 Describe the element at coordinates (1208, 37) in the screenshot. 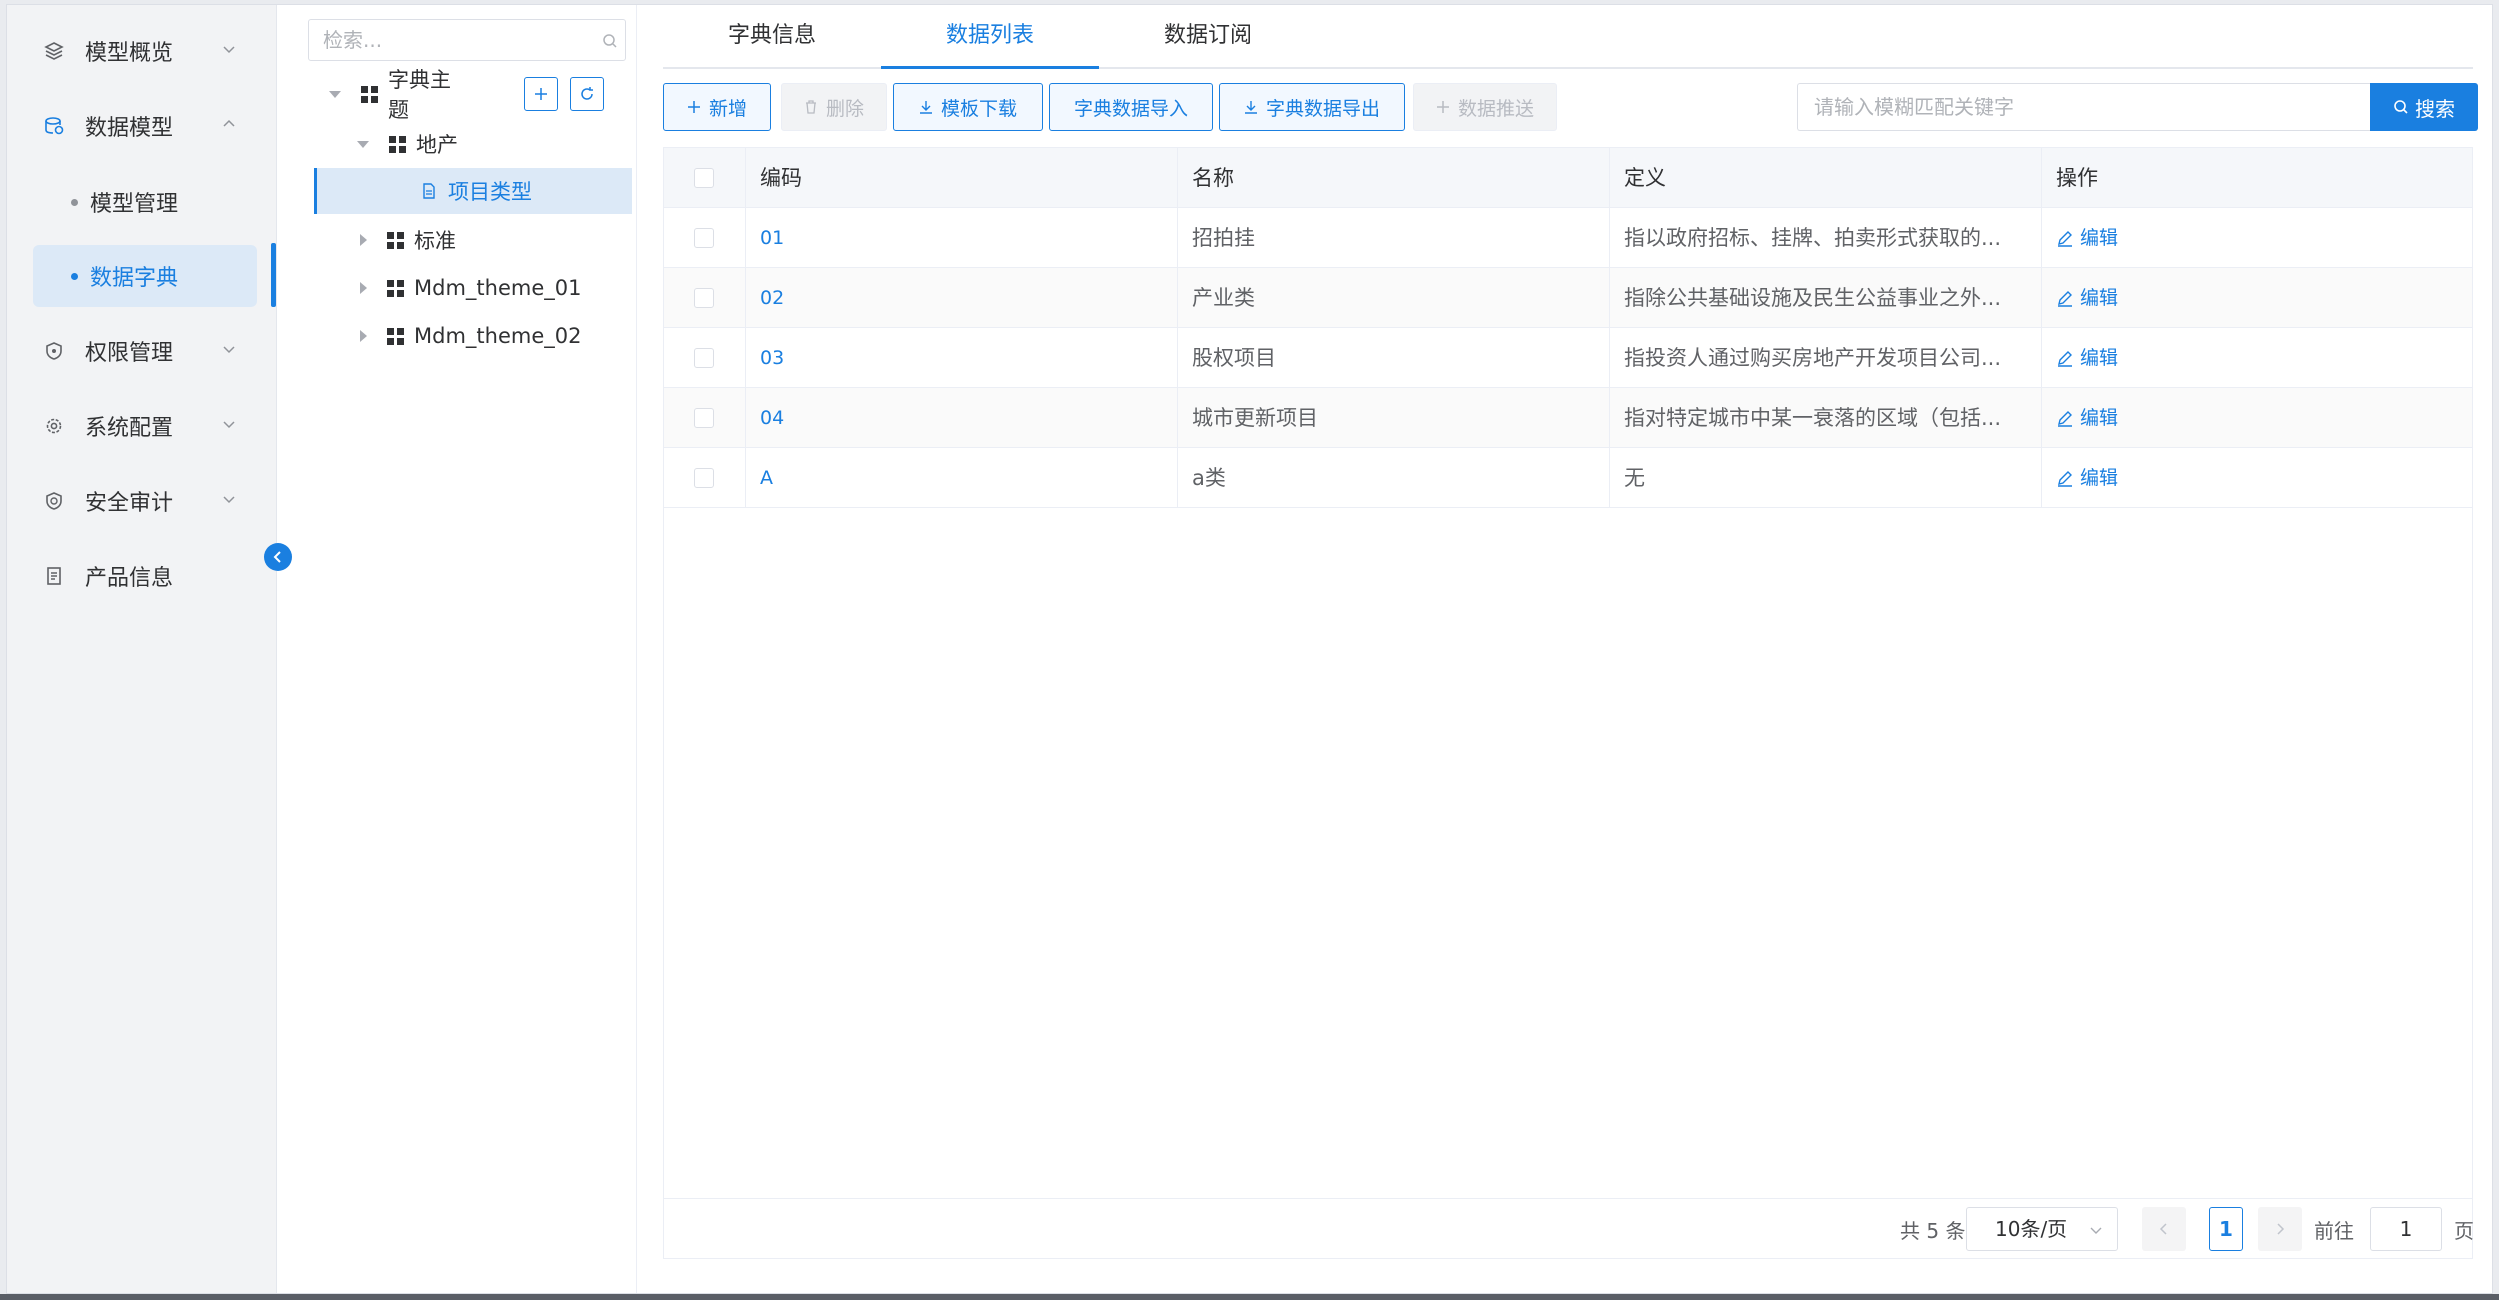

I see `tab-data-subscription: 数据订阅` at that location.